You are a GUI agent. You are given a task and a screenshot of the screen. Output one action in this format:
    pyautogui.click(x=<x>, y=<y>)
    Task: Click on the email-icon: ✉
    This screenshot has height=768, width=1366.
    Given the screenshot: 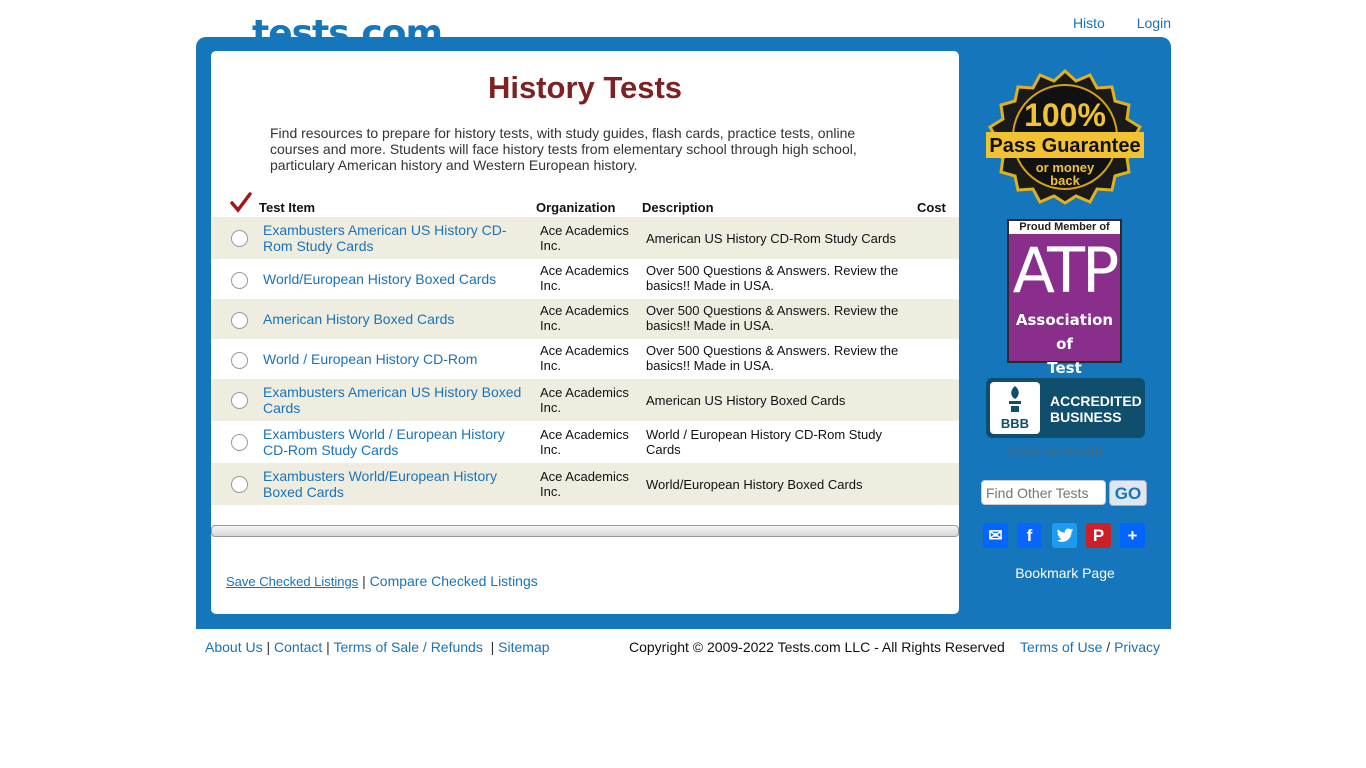 What is the action you would take?
    pyautogui.click(x=995, y=535)
    